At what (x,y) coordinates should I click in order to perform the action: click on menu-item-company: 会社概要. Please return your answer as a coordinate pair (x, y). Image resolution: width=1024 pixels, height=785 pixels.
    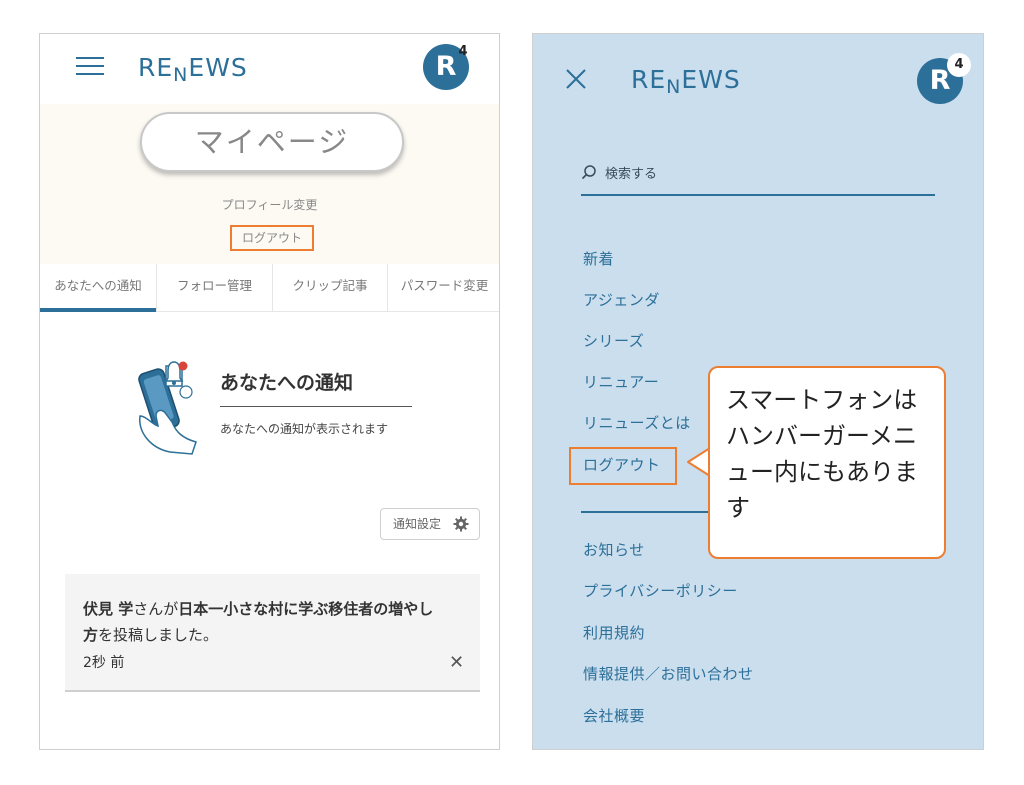
    Looking at the image, I should click on (614, 715).